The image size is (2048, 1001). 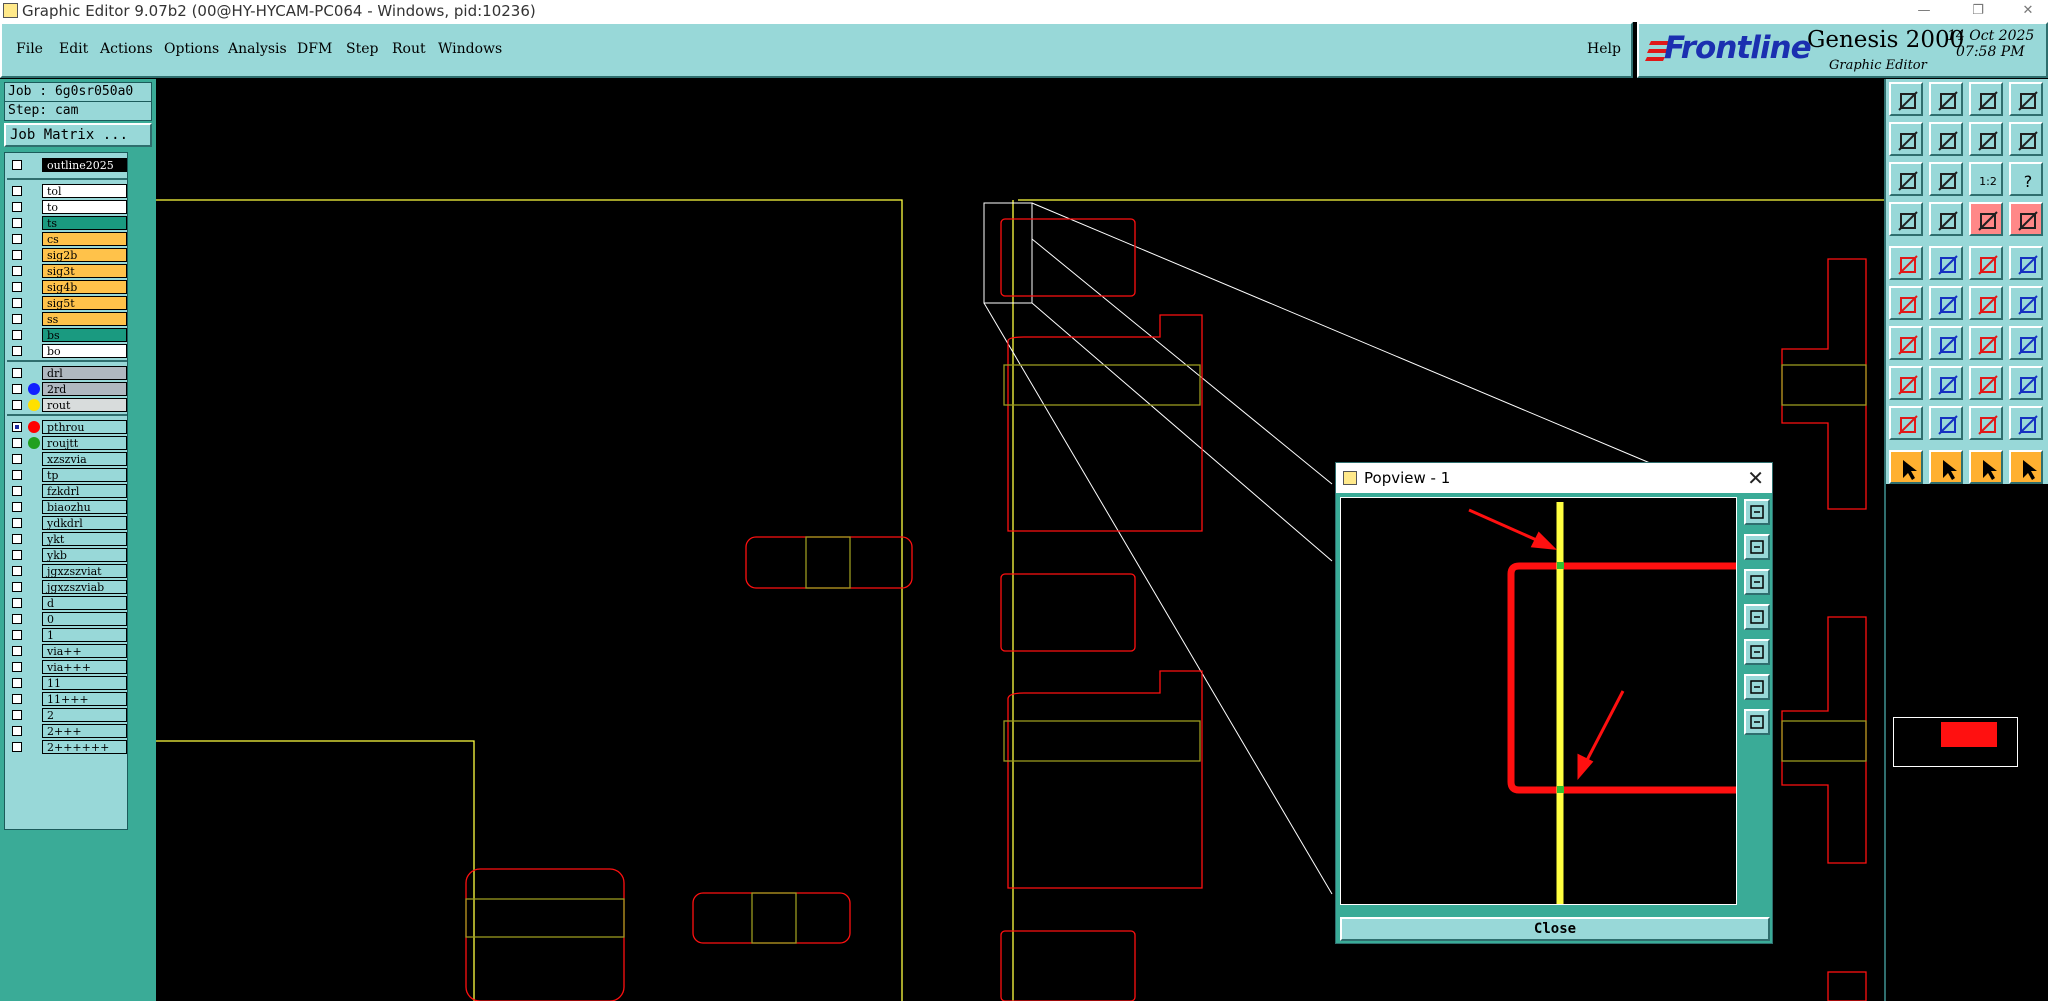 I want to click on popview-load-icon, so click(x=1757, y=582).